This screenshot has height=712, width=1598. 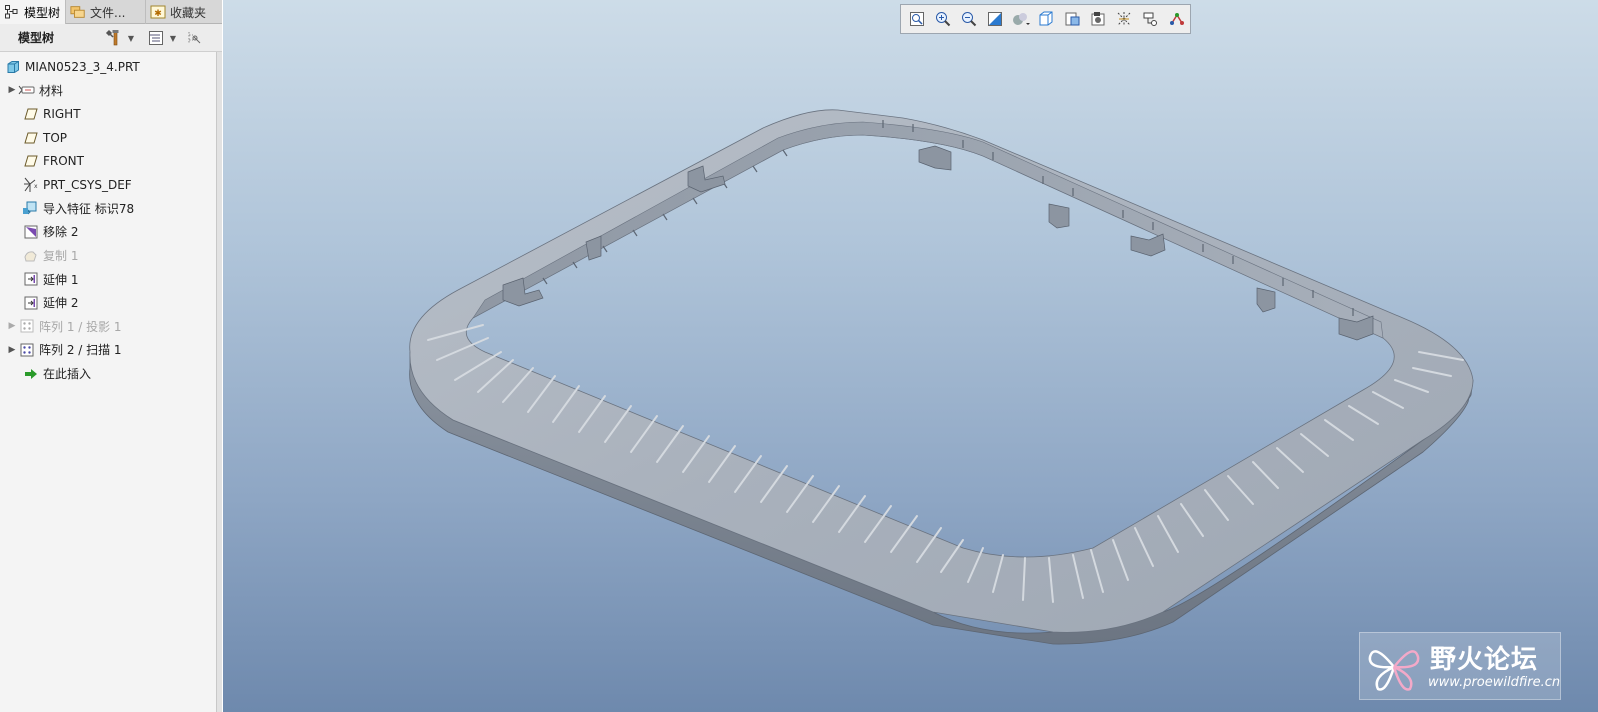 I want to click on tree-item-front: FRONT, so click(x=109, y=161).